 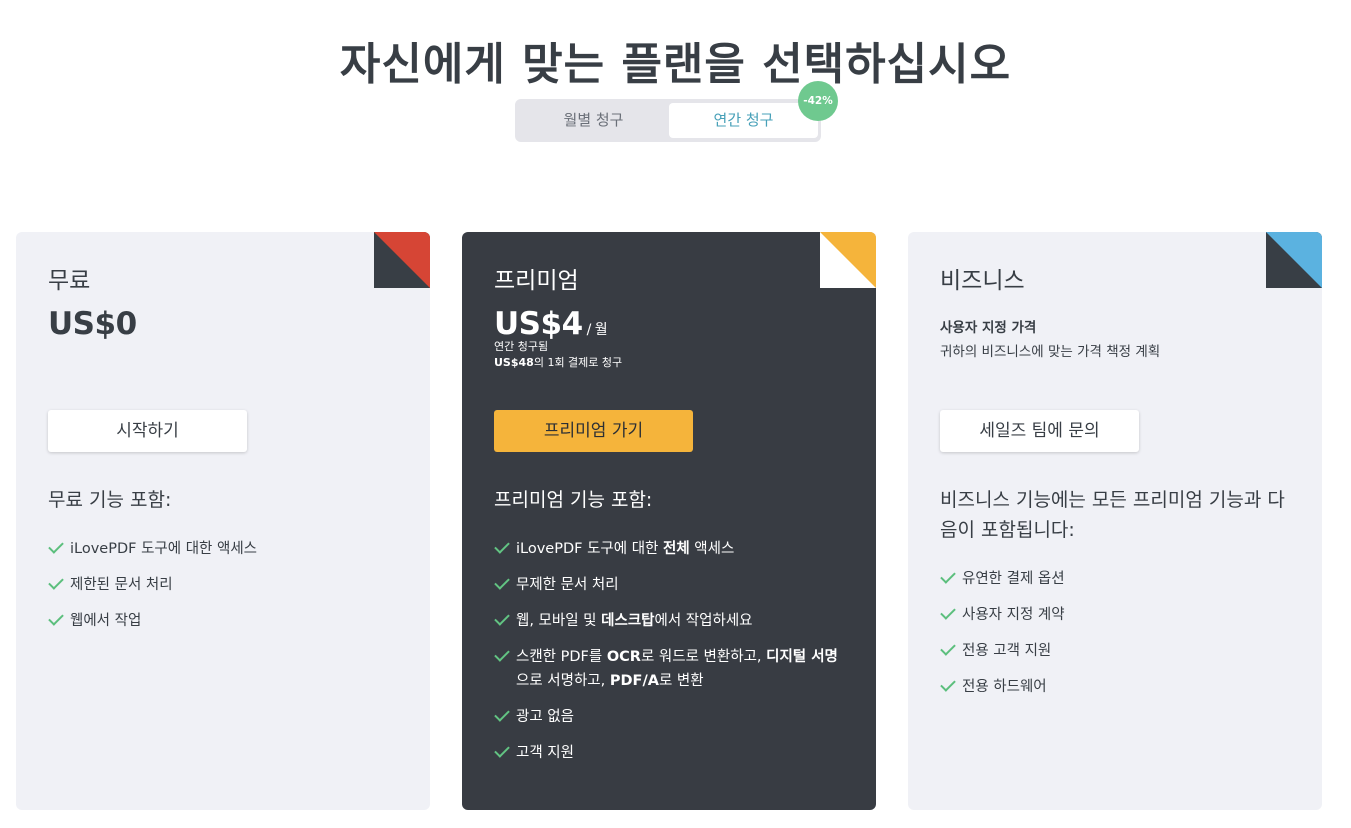 What do you see at coordinates (147, 431) in the screenshot?
I see `start-button: 시작하기` at bounding box center [147, 431].